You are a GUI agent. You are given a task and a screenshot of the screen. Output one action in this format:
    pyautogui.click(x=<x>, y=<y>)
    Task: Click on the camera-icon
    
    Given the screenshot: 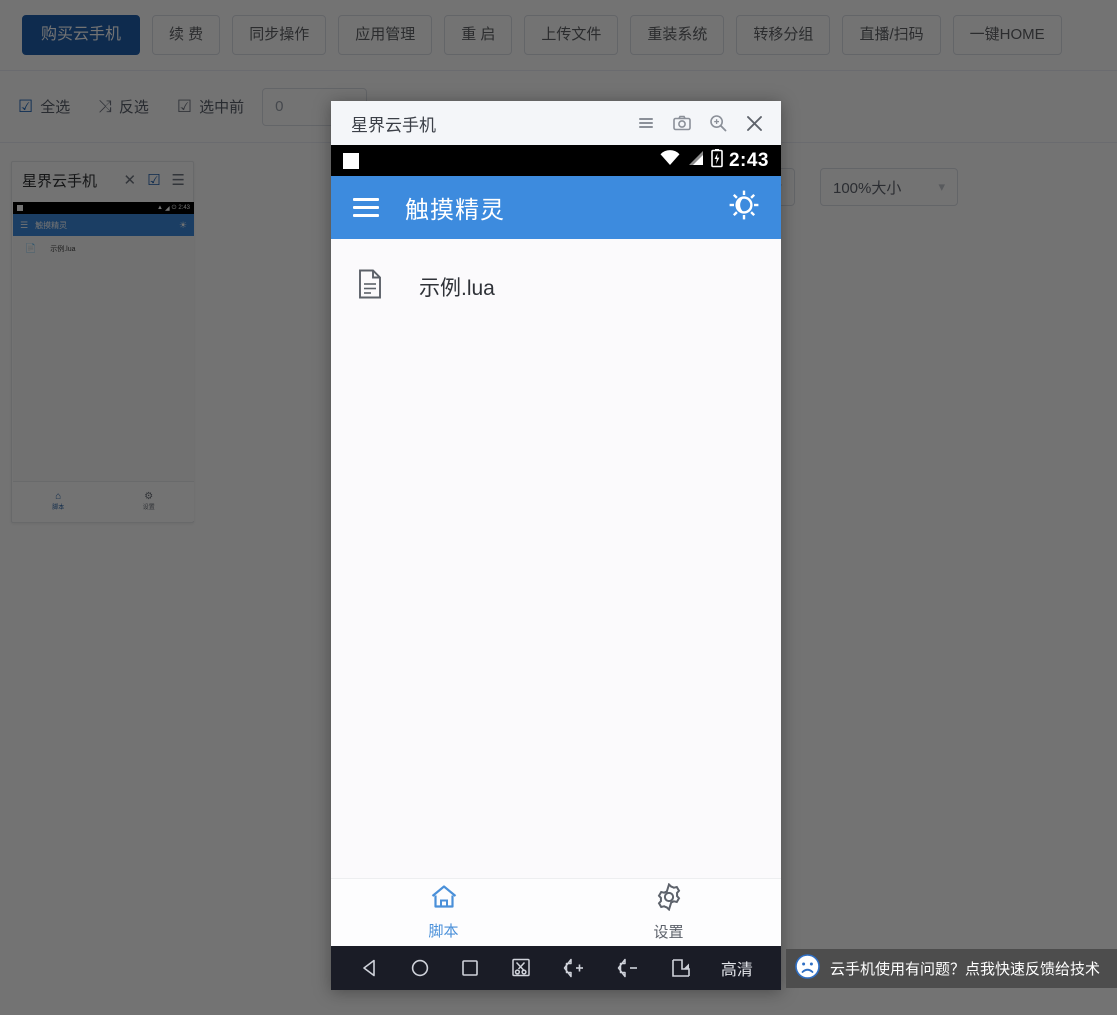 What is the action you would take?
    pyautogui.click(x=682, y=123)
    